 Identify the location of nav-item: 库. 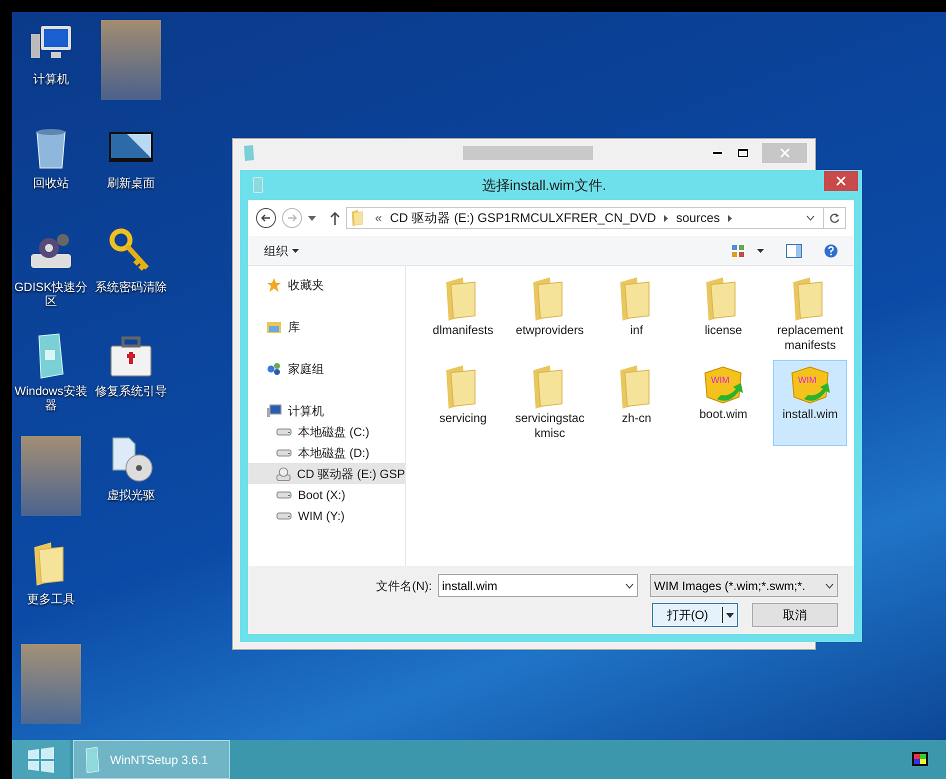
(326, 326).